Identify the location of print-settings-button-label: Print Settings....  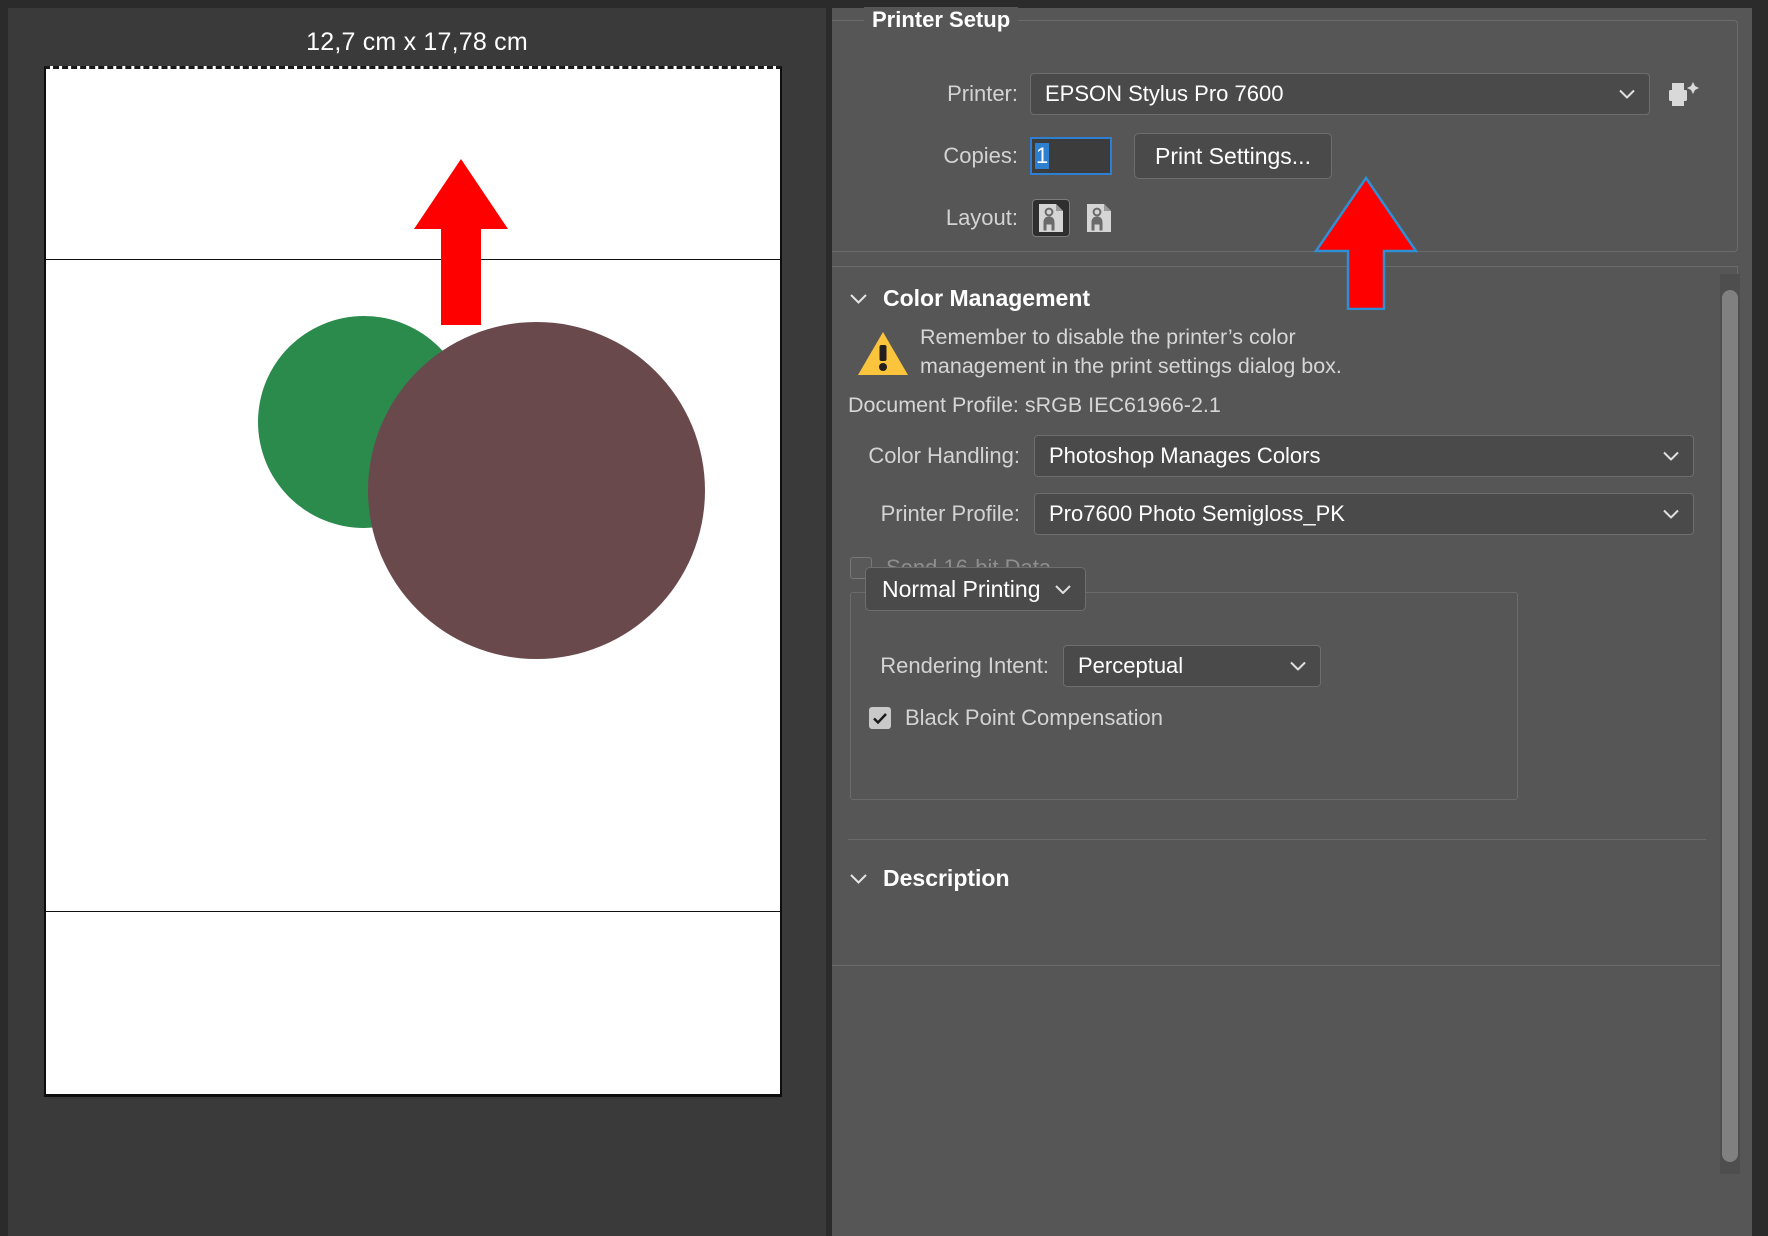
(1233, 155).